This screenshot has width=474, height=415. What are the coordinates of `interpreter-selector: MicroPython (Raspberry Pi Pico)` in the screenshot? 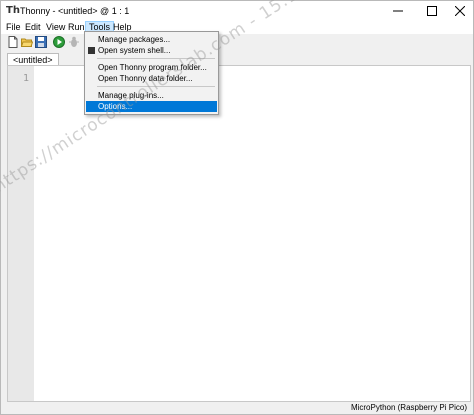 It's located at (409, 408).